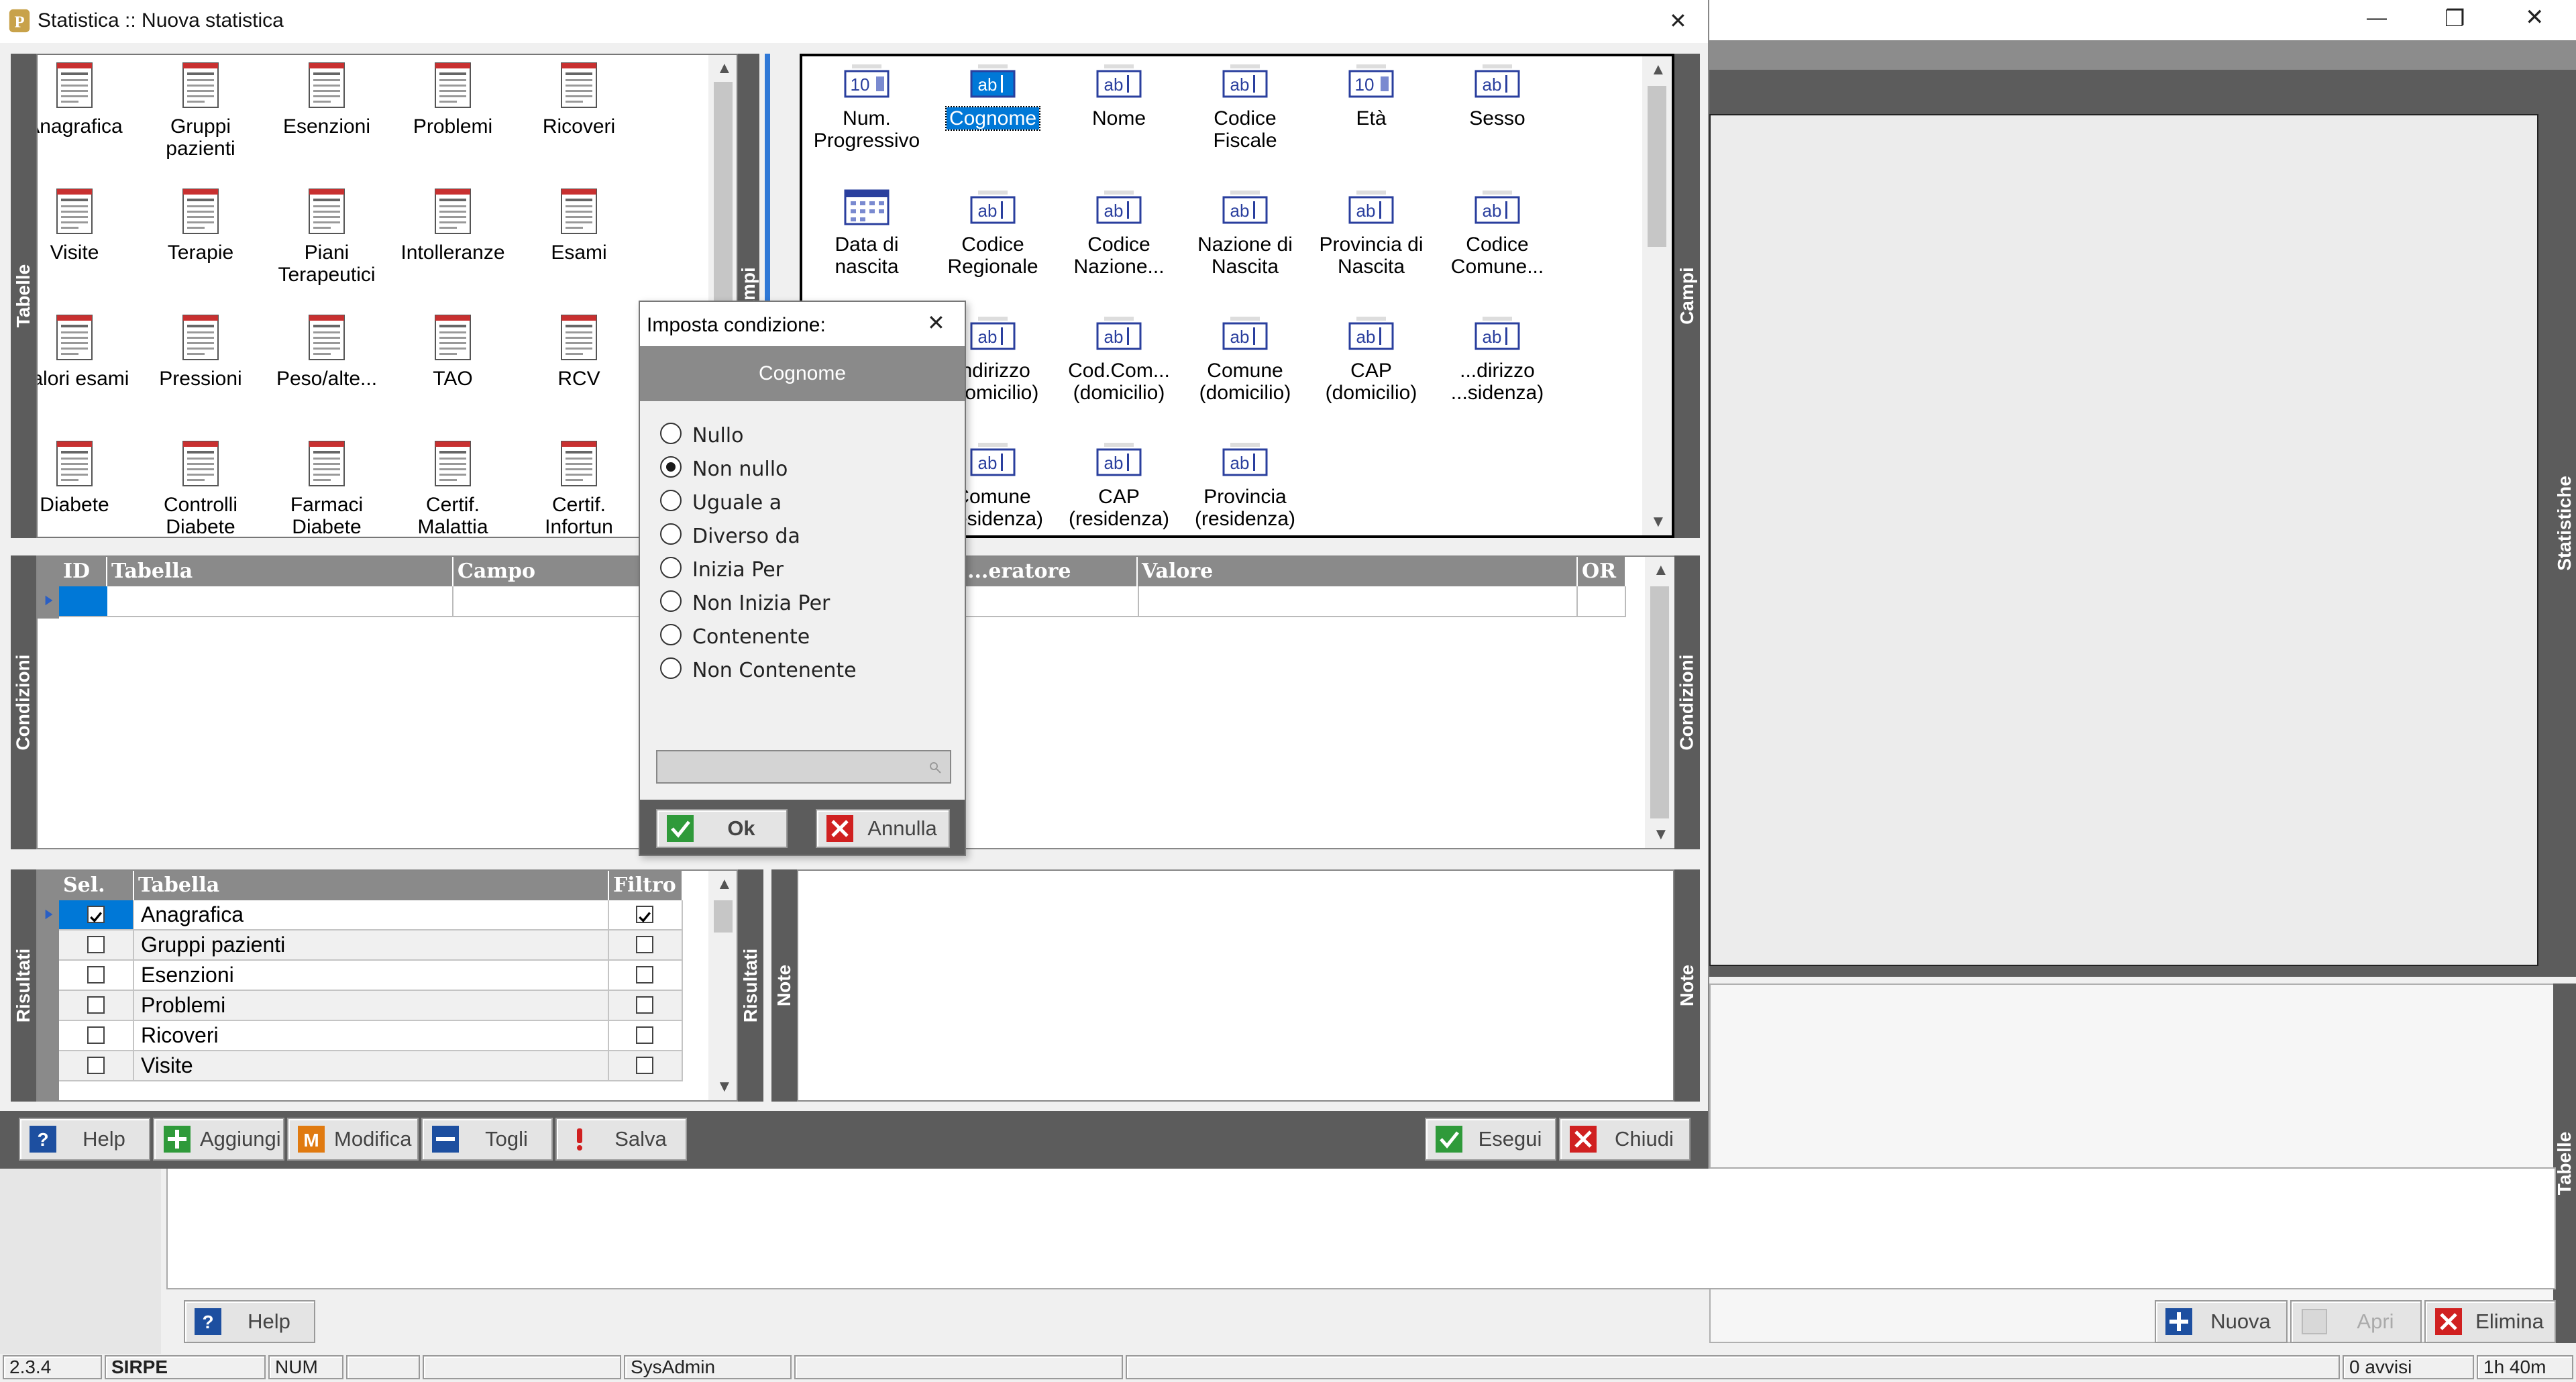 Image resolution: width=2576 pixels, height=1382 pixels. I want to click on cond-scroll-down-icon: ▼, so click(1661, 834).